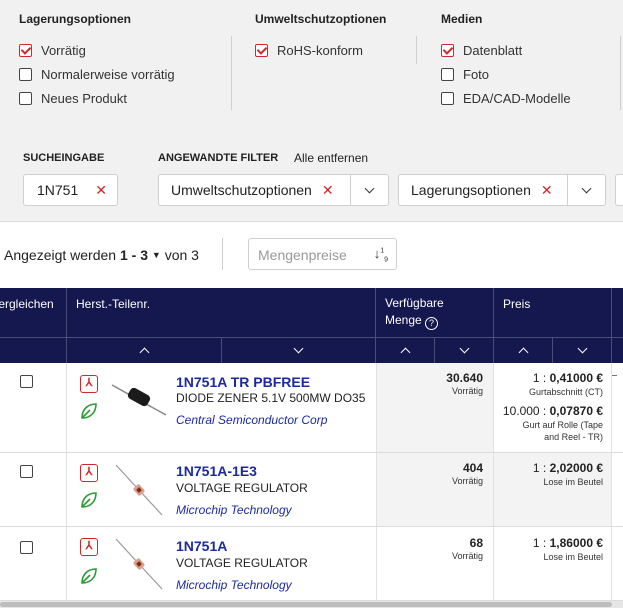 The image size is (623, 608). I want to click on option-datasheet: Datenblatt, so click(506, 50).